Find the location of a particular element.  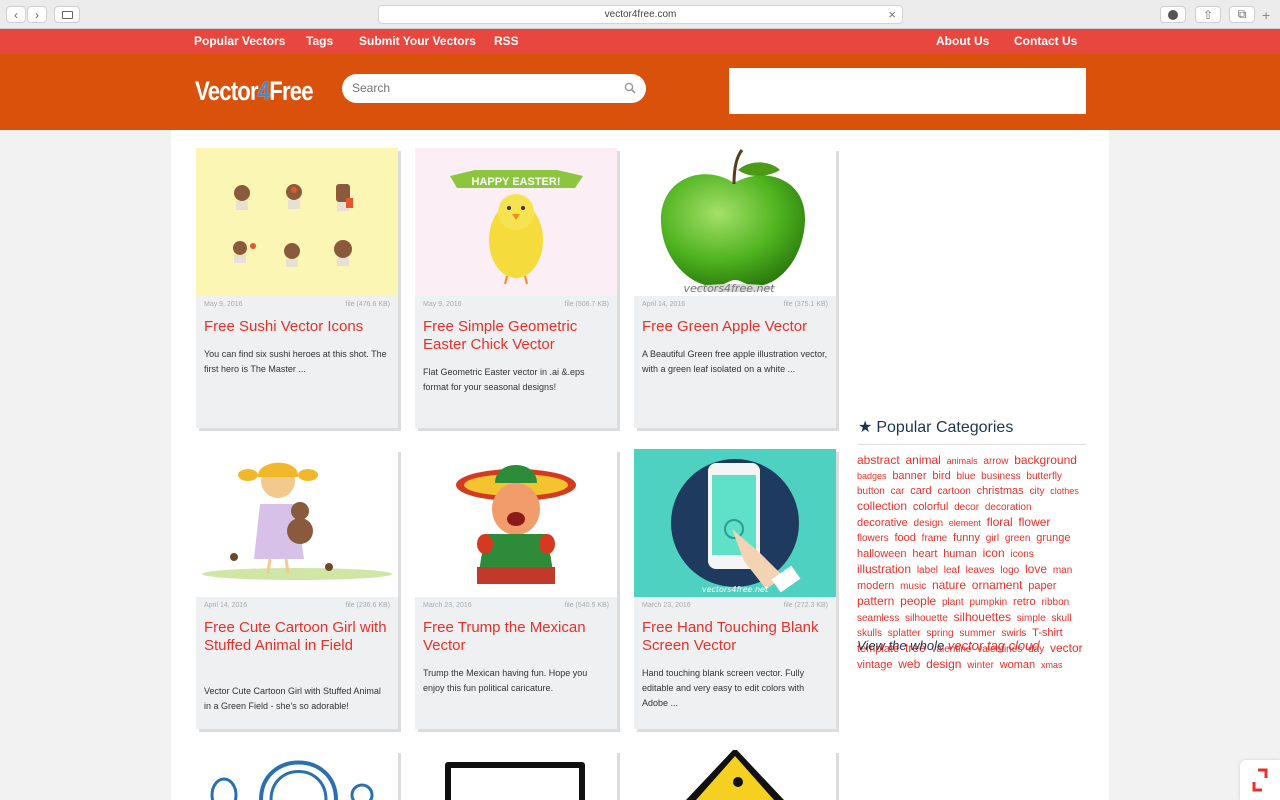

tag-link: business is located at coordinates (1000, 476).